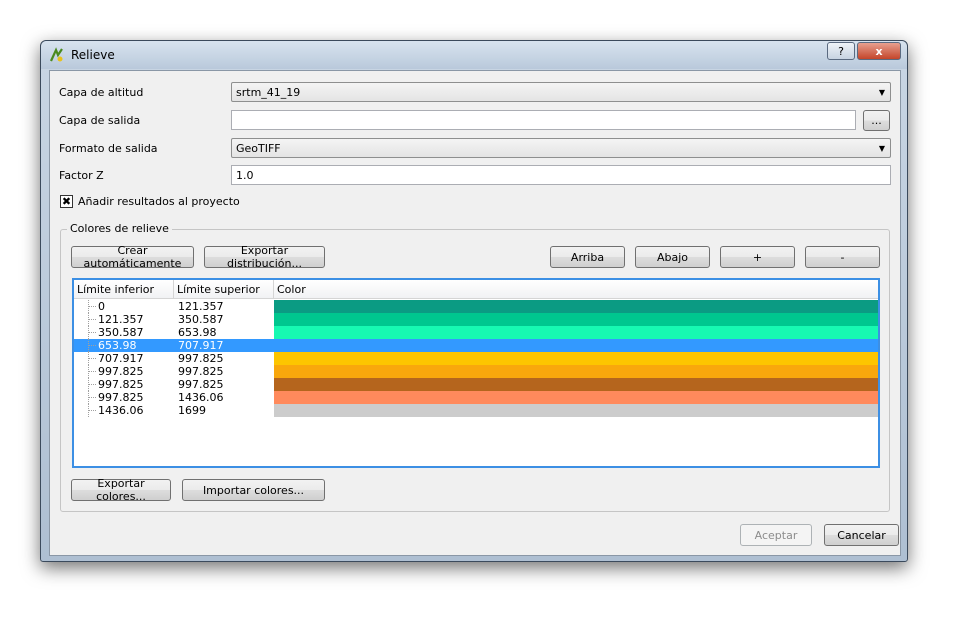  Describe the element at coordinates (108, 148) in the screenshot. I see `output-format-label: Formato de salida` at that location.